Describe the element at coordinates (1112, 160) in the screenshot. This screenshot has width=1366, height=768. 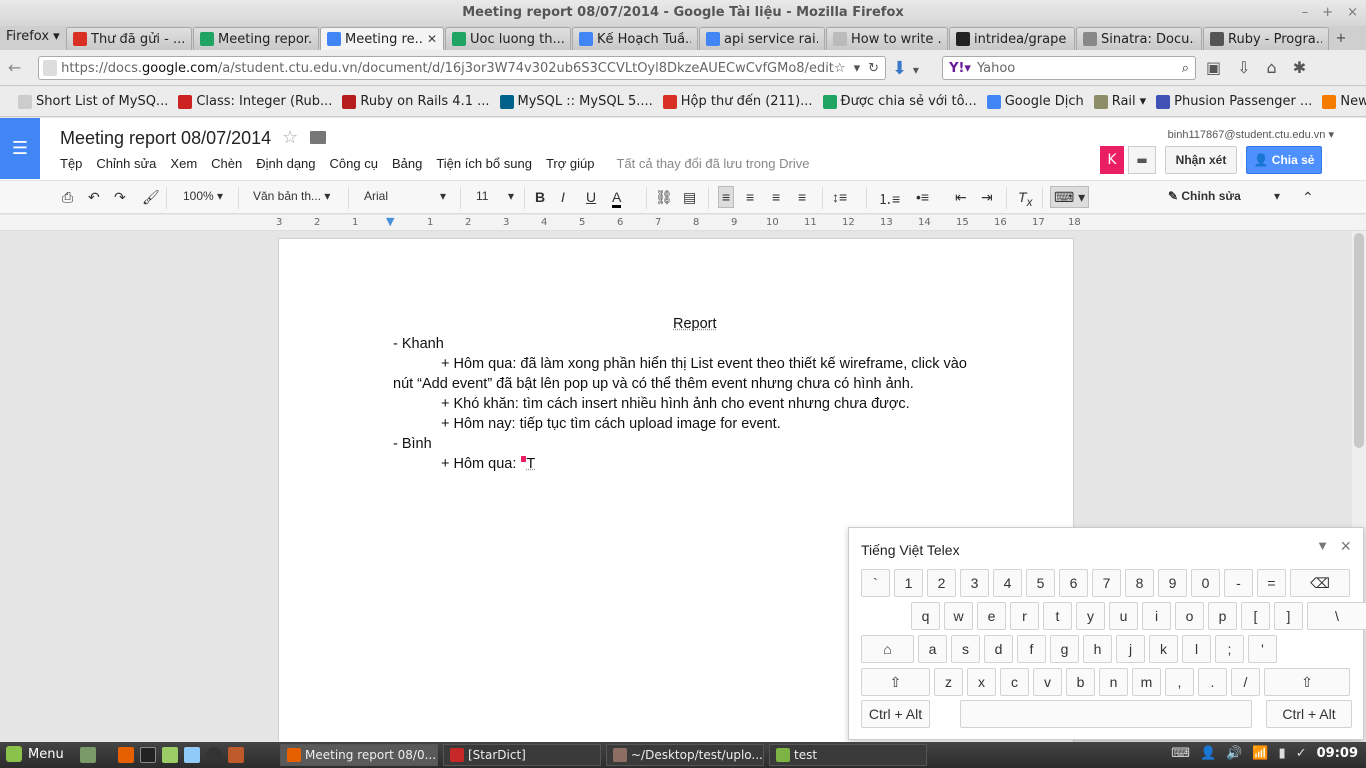
I see `avatar: K` at that location.